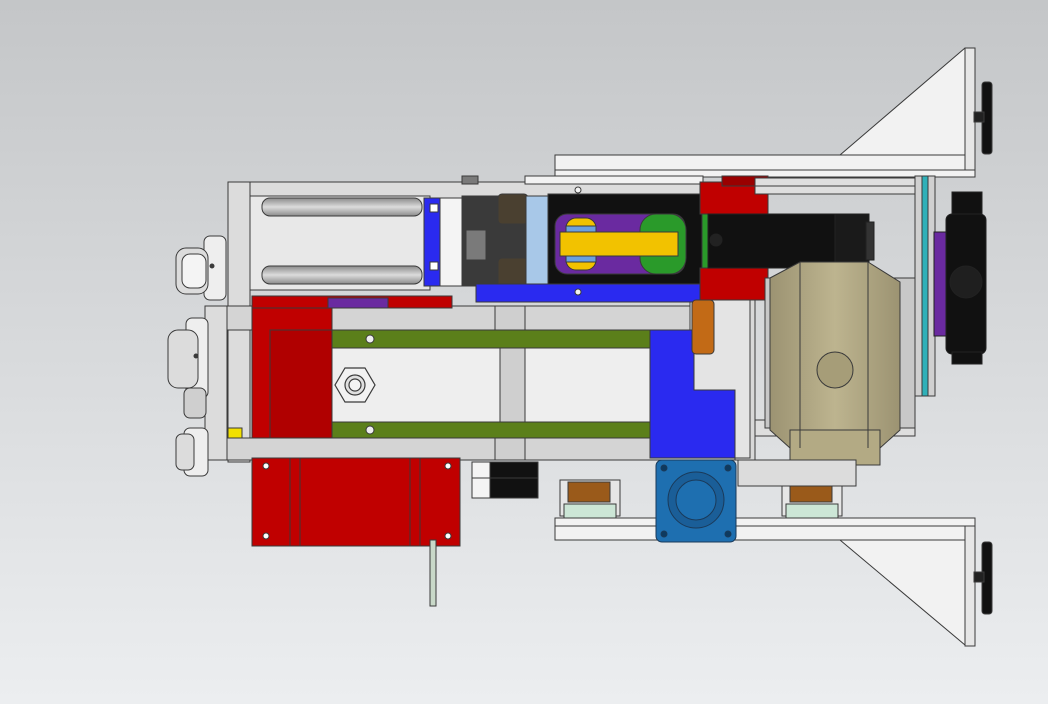  What do you see at coordinates (357, 243) in the screenshot?
I see `pneumatic-cylinder` at bounding box center [357, 243].